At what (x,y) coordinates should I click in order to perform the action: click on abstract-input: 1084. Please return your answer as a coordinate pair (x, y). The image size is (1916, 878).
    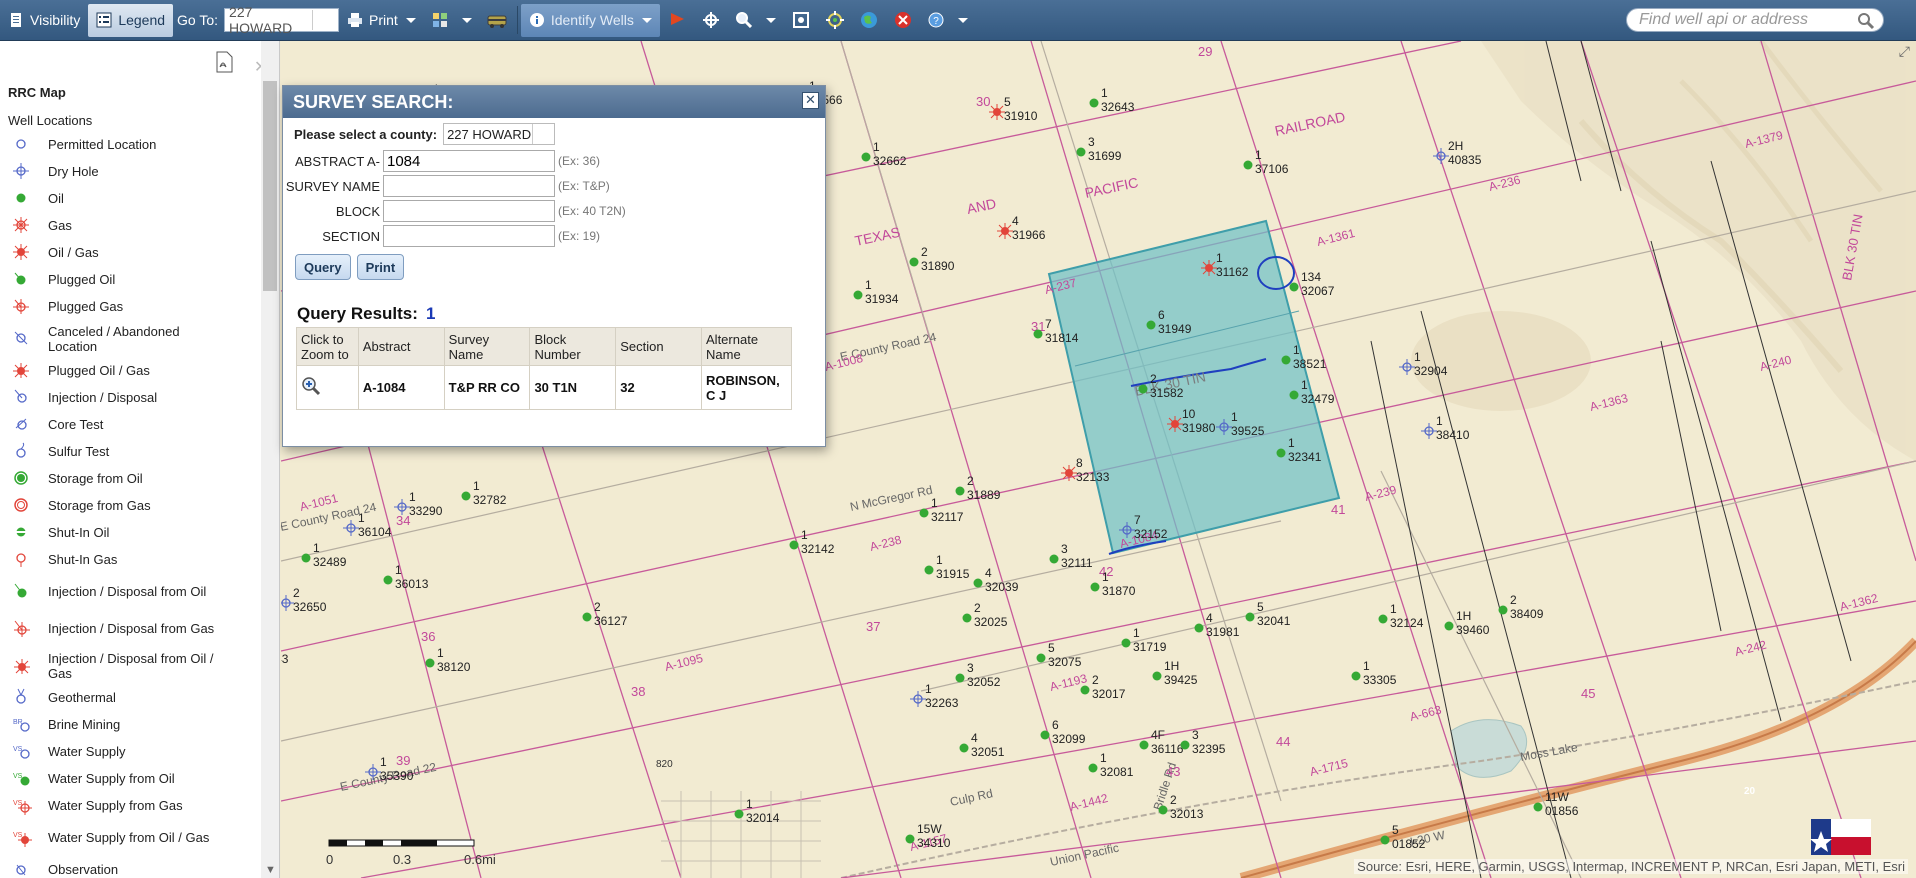
    Looking at the image, I should click on (469, 161).